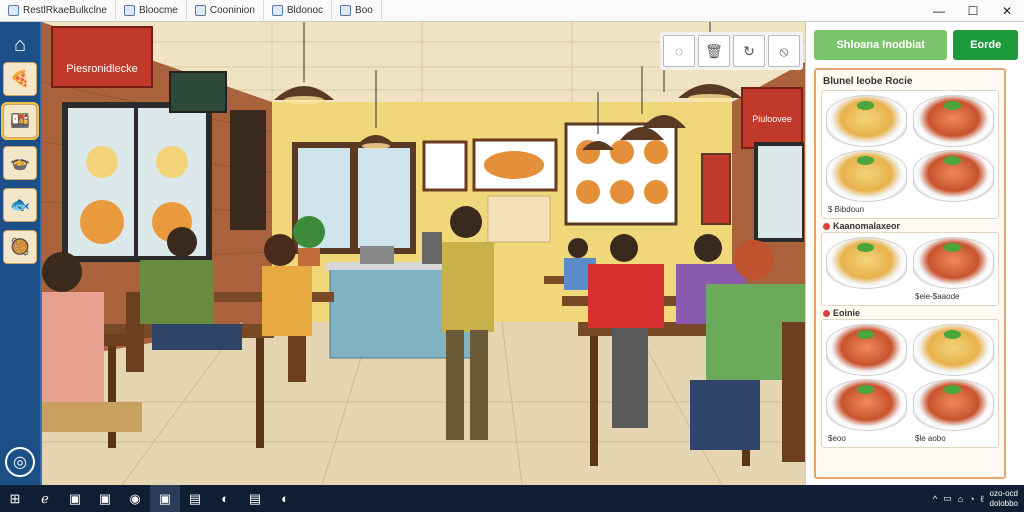 This screenshot has width=1024, height=512. What do you see at coordinates (910, 383) in the screenshot?
I see `menu-section-3: $eoo $le aobo` at bounding box center [910, 383].